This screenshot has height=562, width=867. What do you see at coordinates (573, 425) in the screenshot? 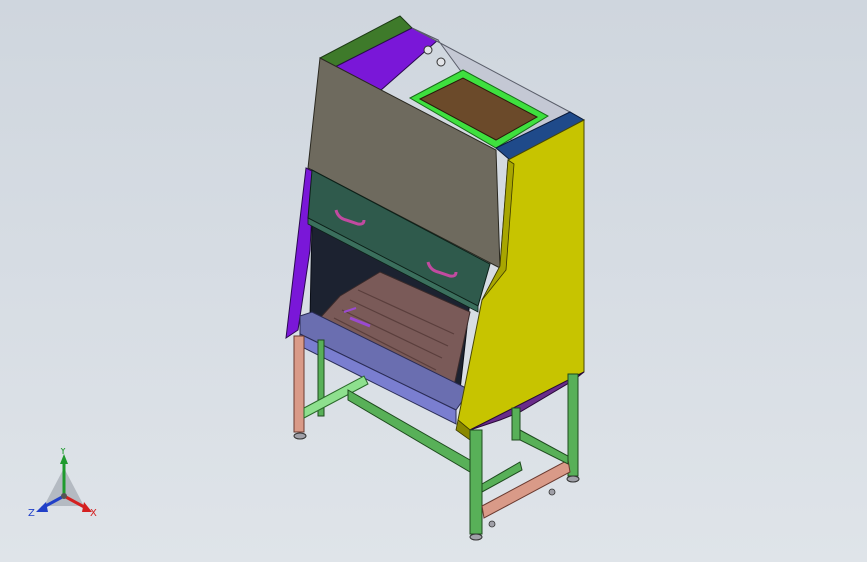
I see `leg-rear-right` at bounding box center [573, 425].